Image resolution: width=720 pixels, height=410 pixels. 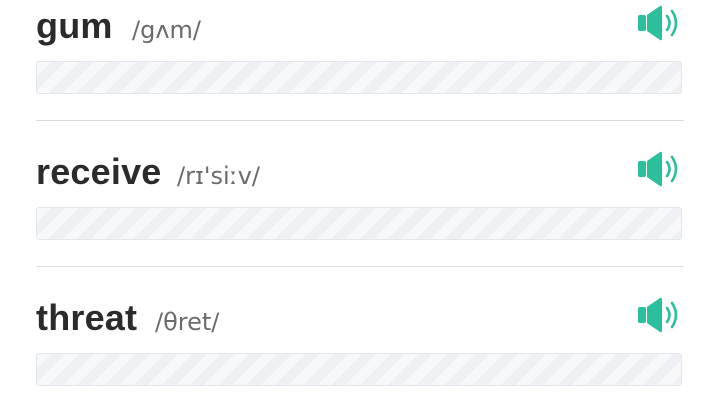 What do you see at coordinates (360, 321) in the screenshot?
I see `word-header: threat /θret/` at bounding box center [360, 321].